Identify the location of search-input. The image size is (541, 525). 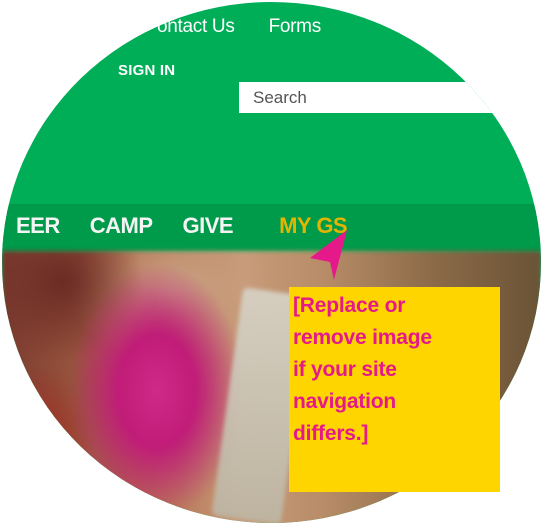
(390, 97).